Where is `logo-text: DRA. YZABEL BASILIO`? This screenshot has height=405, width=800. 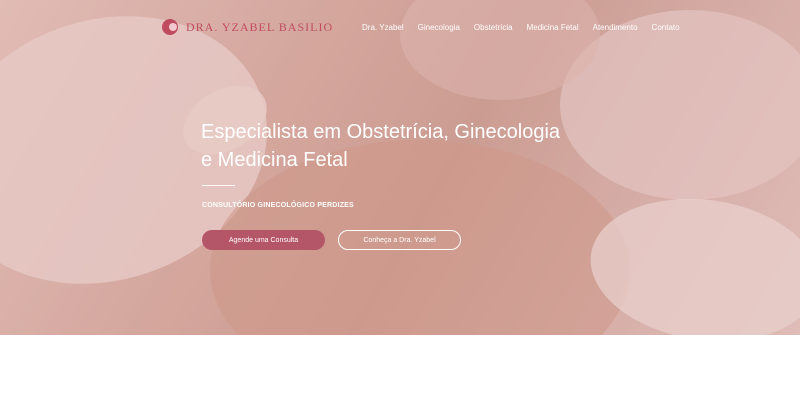
logo-text: DRA. YZABEL BASILIO is located at coordinates (260, 26).